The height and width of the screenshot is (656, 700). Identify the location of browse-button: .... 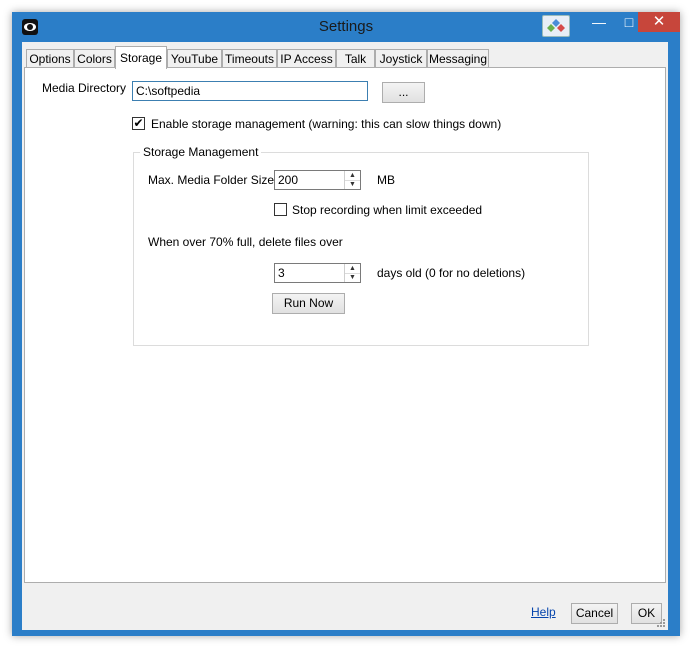
(403, 92).